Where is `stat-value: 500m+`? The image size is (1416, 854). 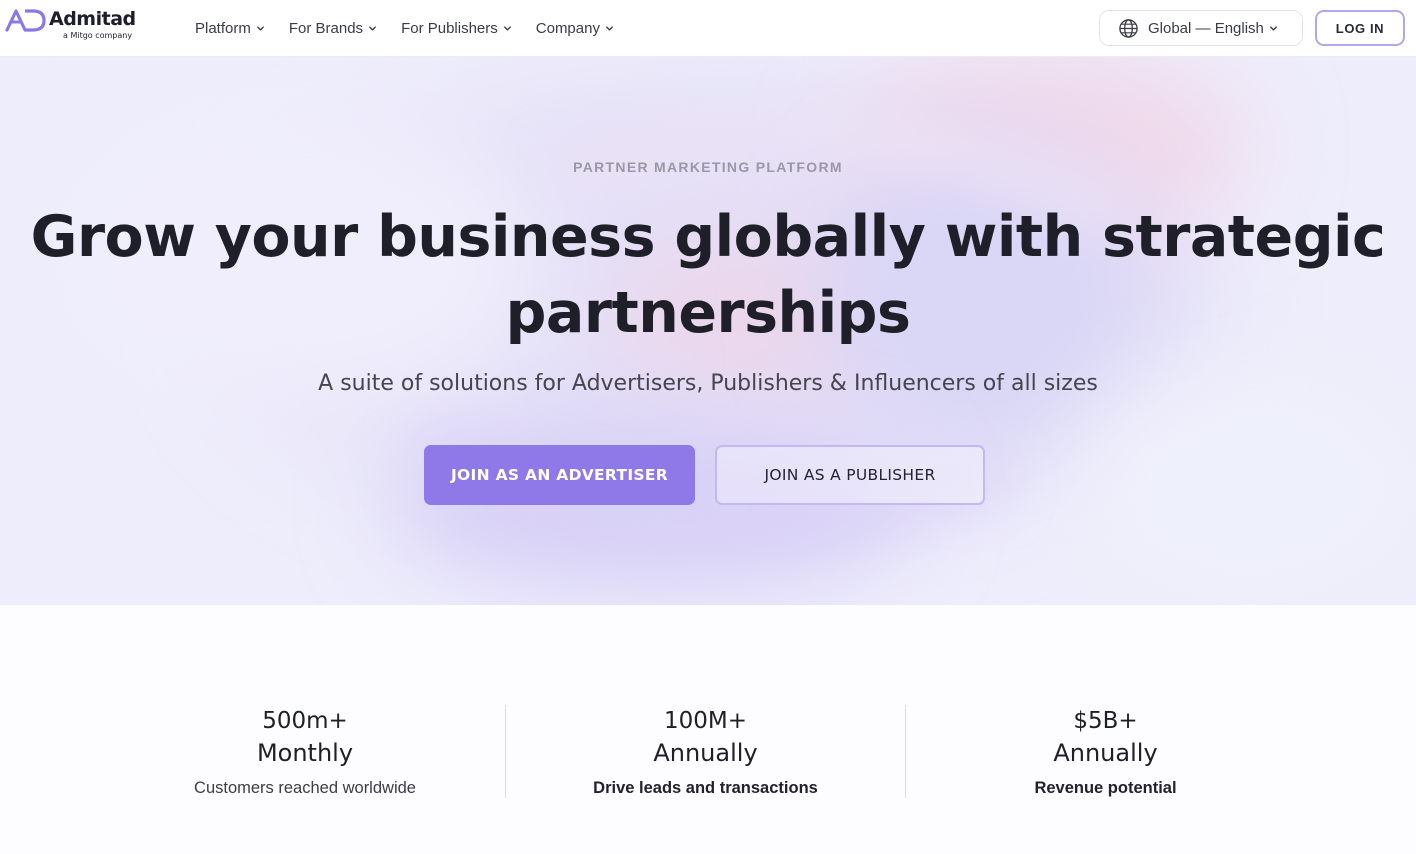
stat-value: 500m+ is located at coordinates (305, 721).